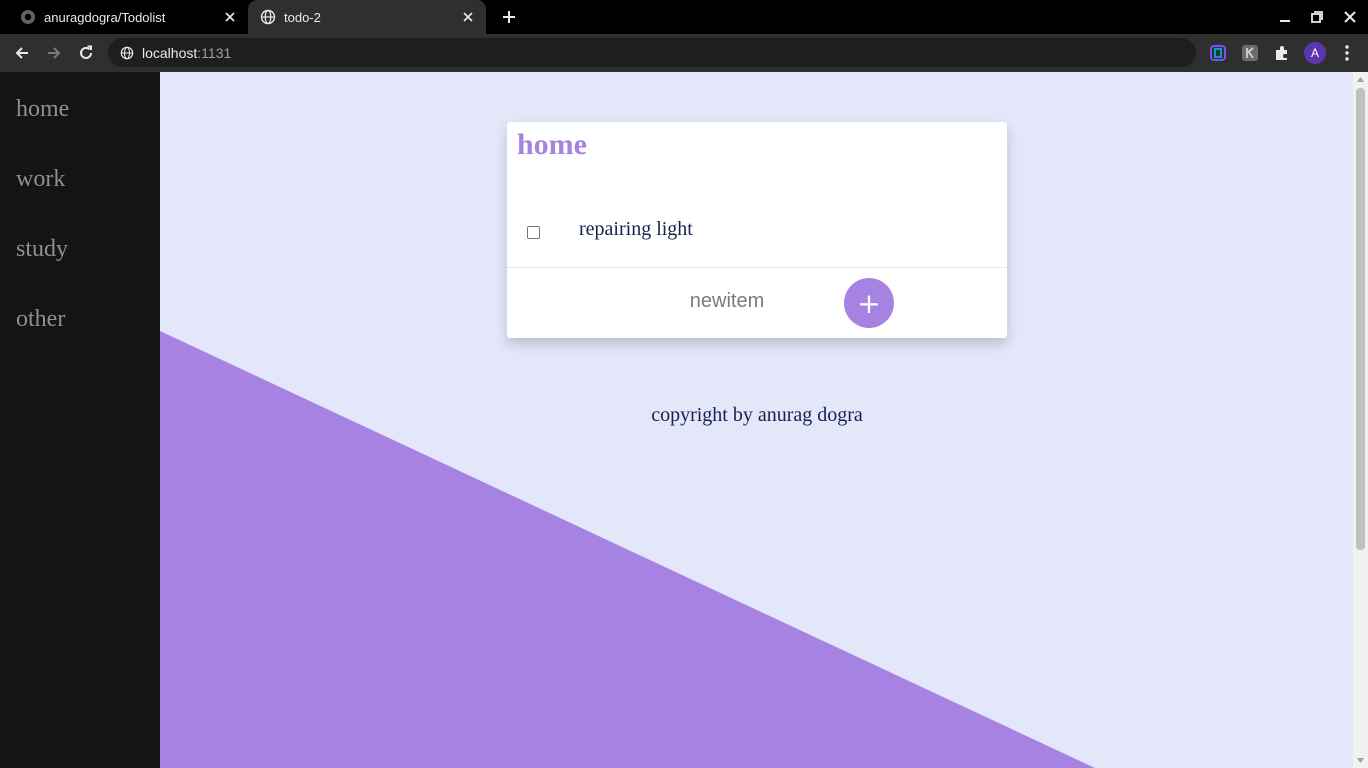 This screenshot has height=768, width=1368. What do you see at coordinates (1282, 53) in the screenshot?
I see `extensions-puzzle-icon` at bounding box center [1282, 53].